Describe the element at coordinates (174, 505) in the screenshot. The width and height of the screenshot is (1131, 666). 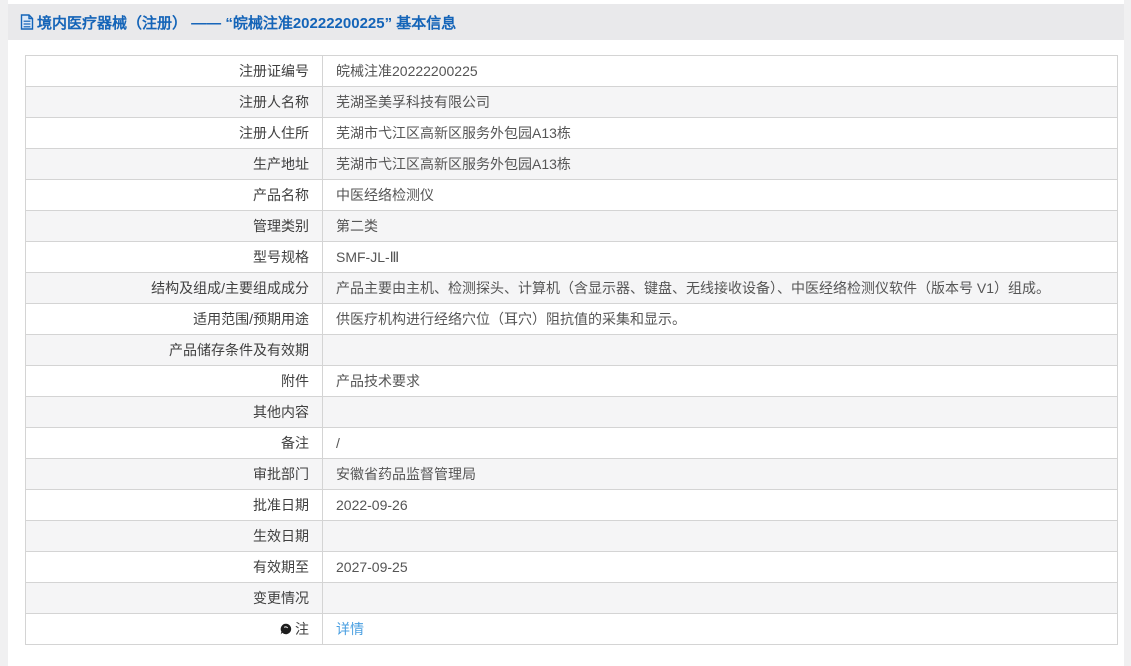
I see `row-label: 批准日期` at that location.